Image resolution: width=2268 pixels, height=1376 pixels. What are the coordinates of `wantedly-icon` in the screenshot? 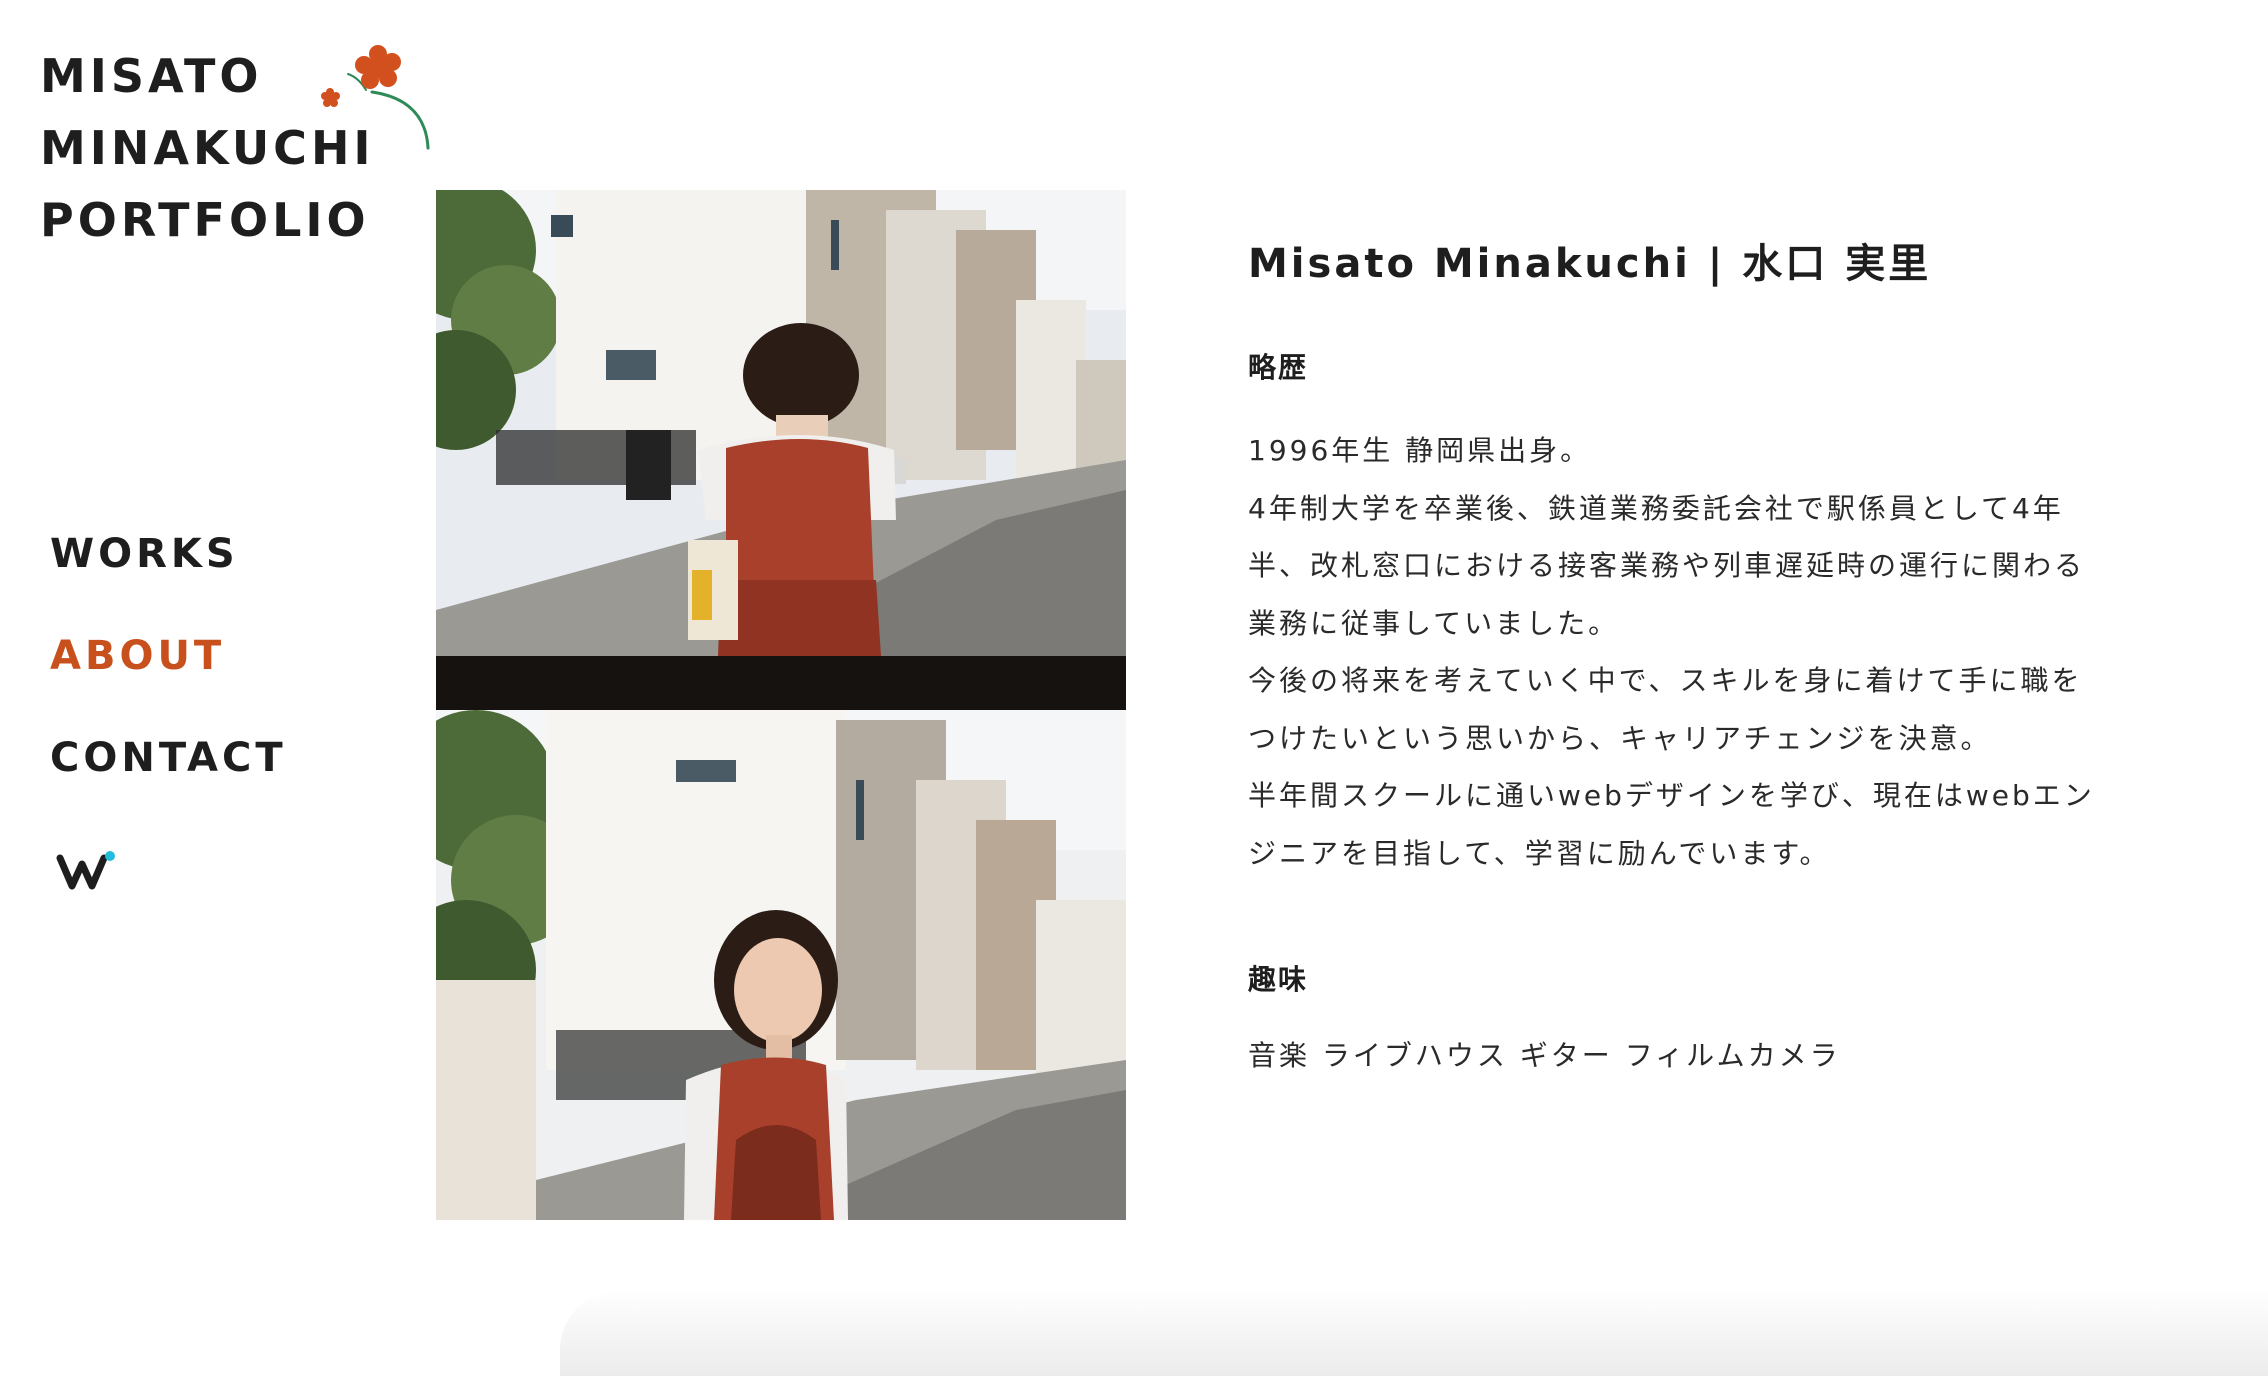 It's located at (86, 869).